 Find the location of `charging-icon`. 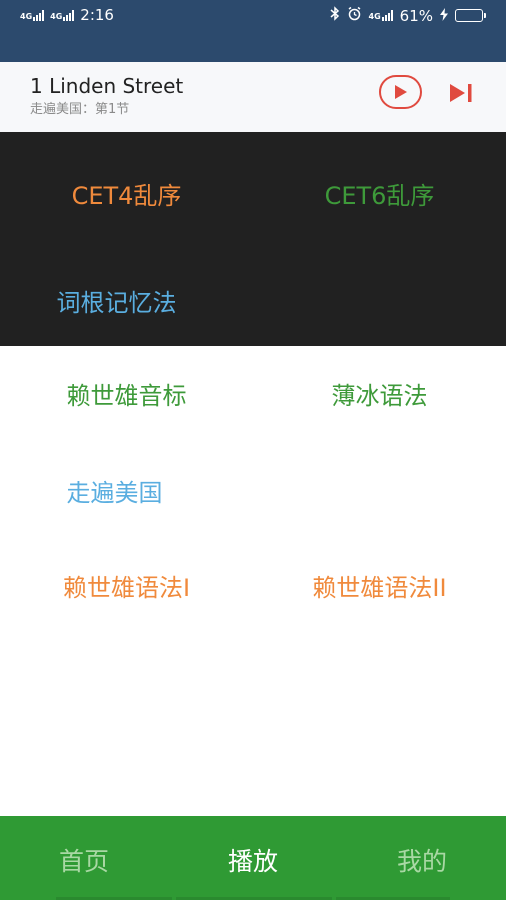

charging-icon is located at coordinates (444, 16).